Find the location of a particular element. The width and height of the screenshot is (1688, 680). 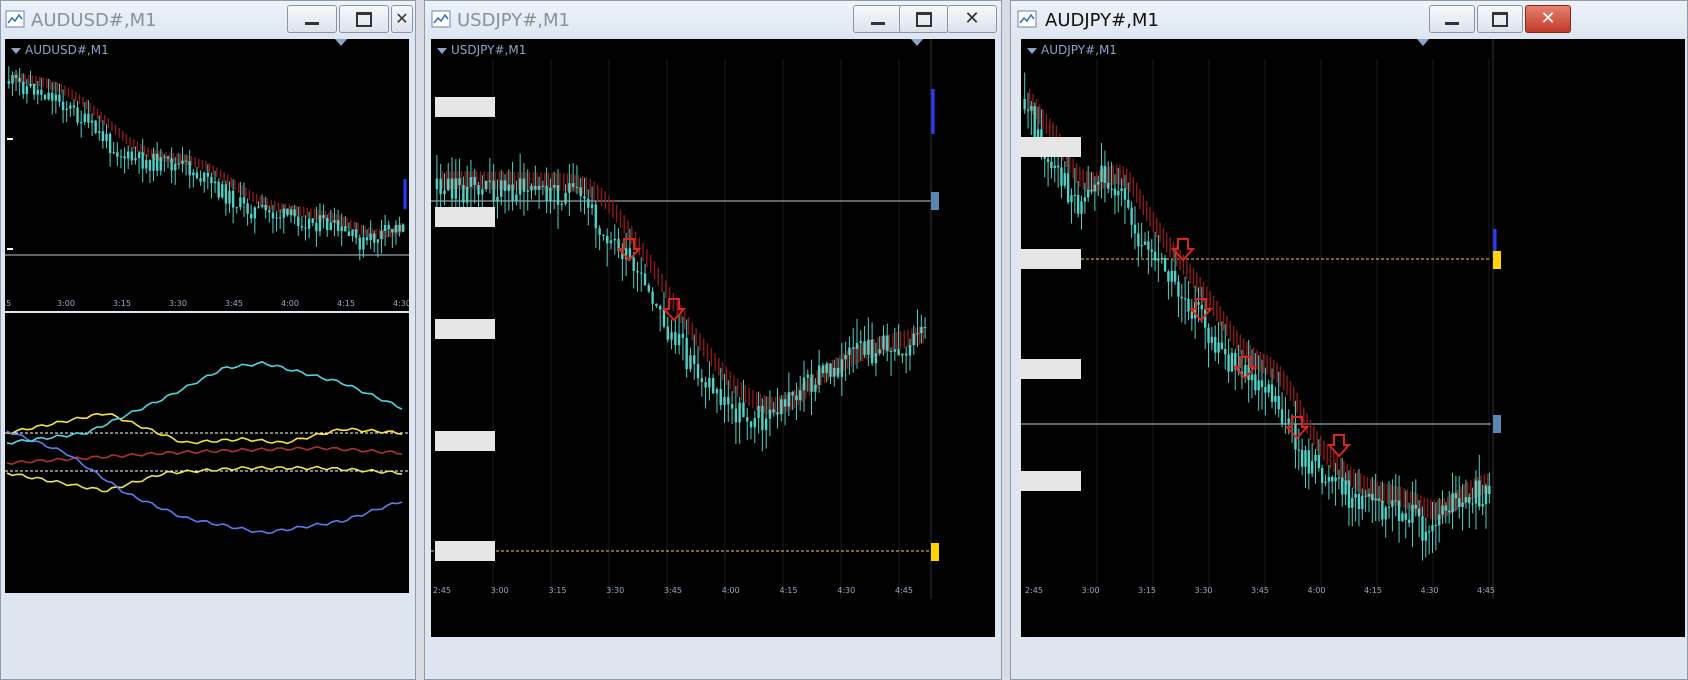

title-bar: USDJPY#,M1 ✕ is located at coordinates (713, 20).